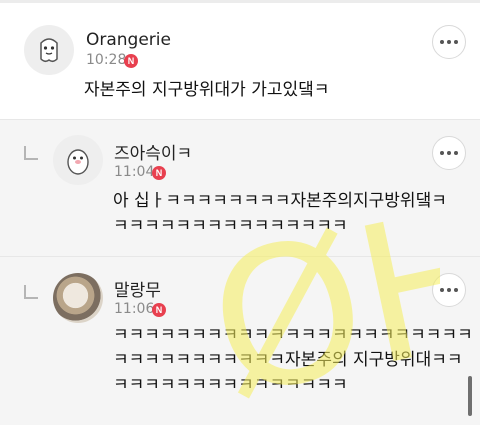  Describe the element at coordinates (134, 172) in the screenshot. I see `comment-time: 11:04` at that location.